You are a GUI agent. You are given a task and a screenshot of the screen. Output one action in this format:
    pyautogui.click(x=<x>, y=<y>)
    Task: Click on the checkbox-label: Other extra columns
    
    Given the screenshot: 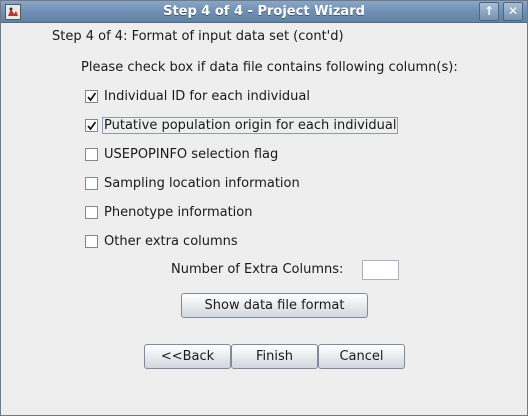 What is the action you would take?
    pyautogui.click(x=171, y=241)
    